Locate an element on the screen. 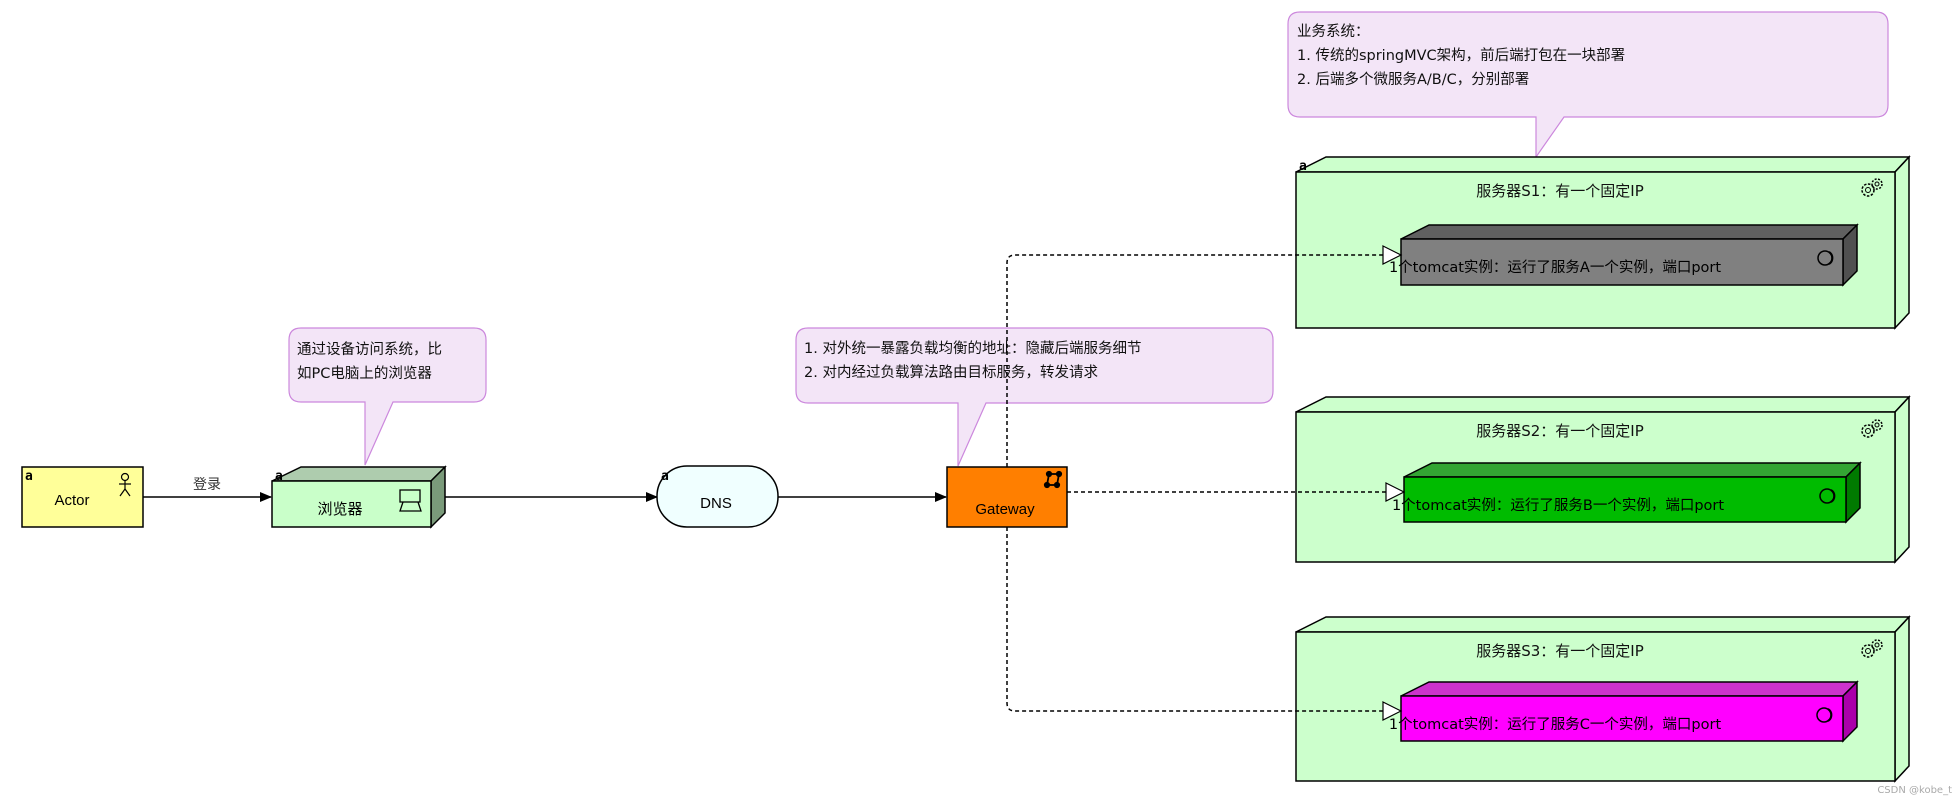 This screenshot has width=1957, height=799. browser-node: a 浏览器 is located at coordinates (359, 497).